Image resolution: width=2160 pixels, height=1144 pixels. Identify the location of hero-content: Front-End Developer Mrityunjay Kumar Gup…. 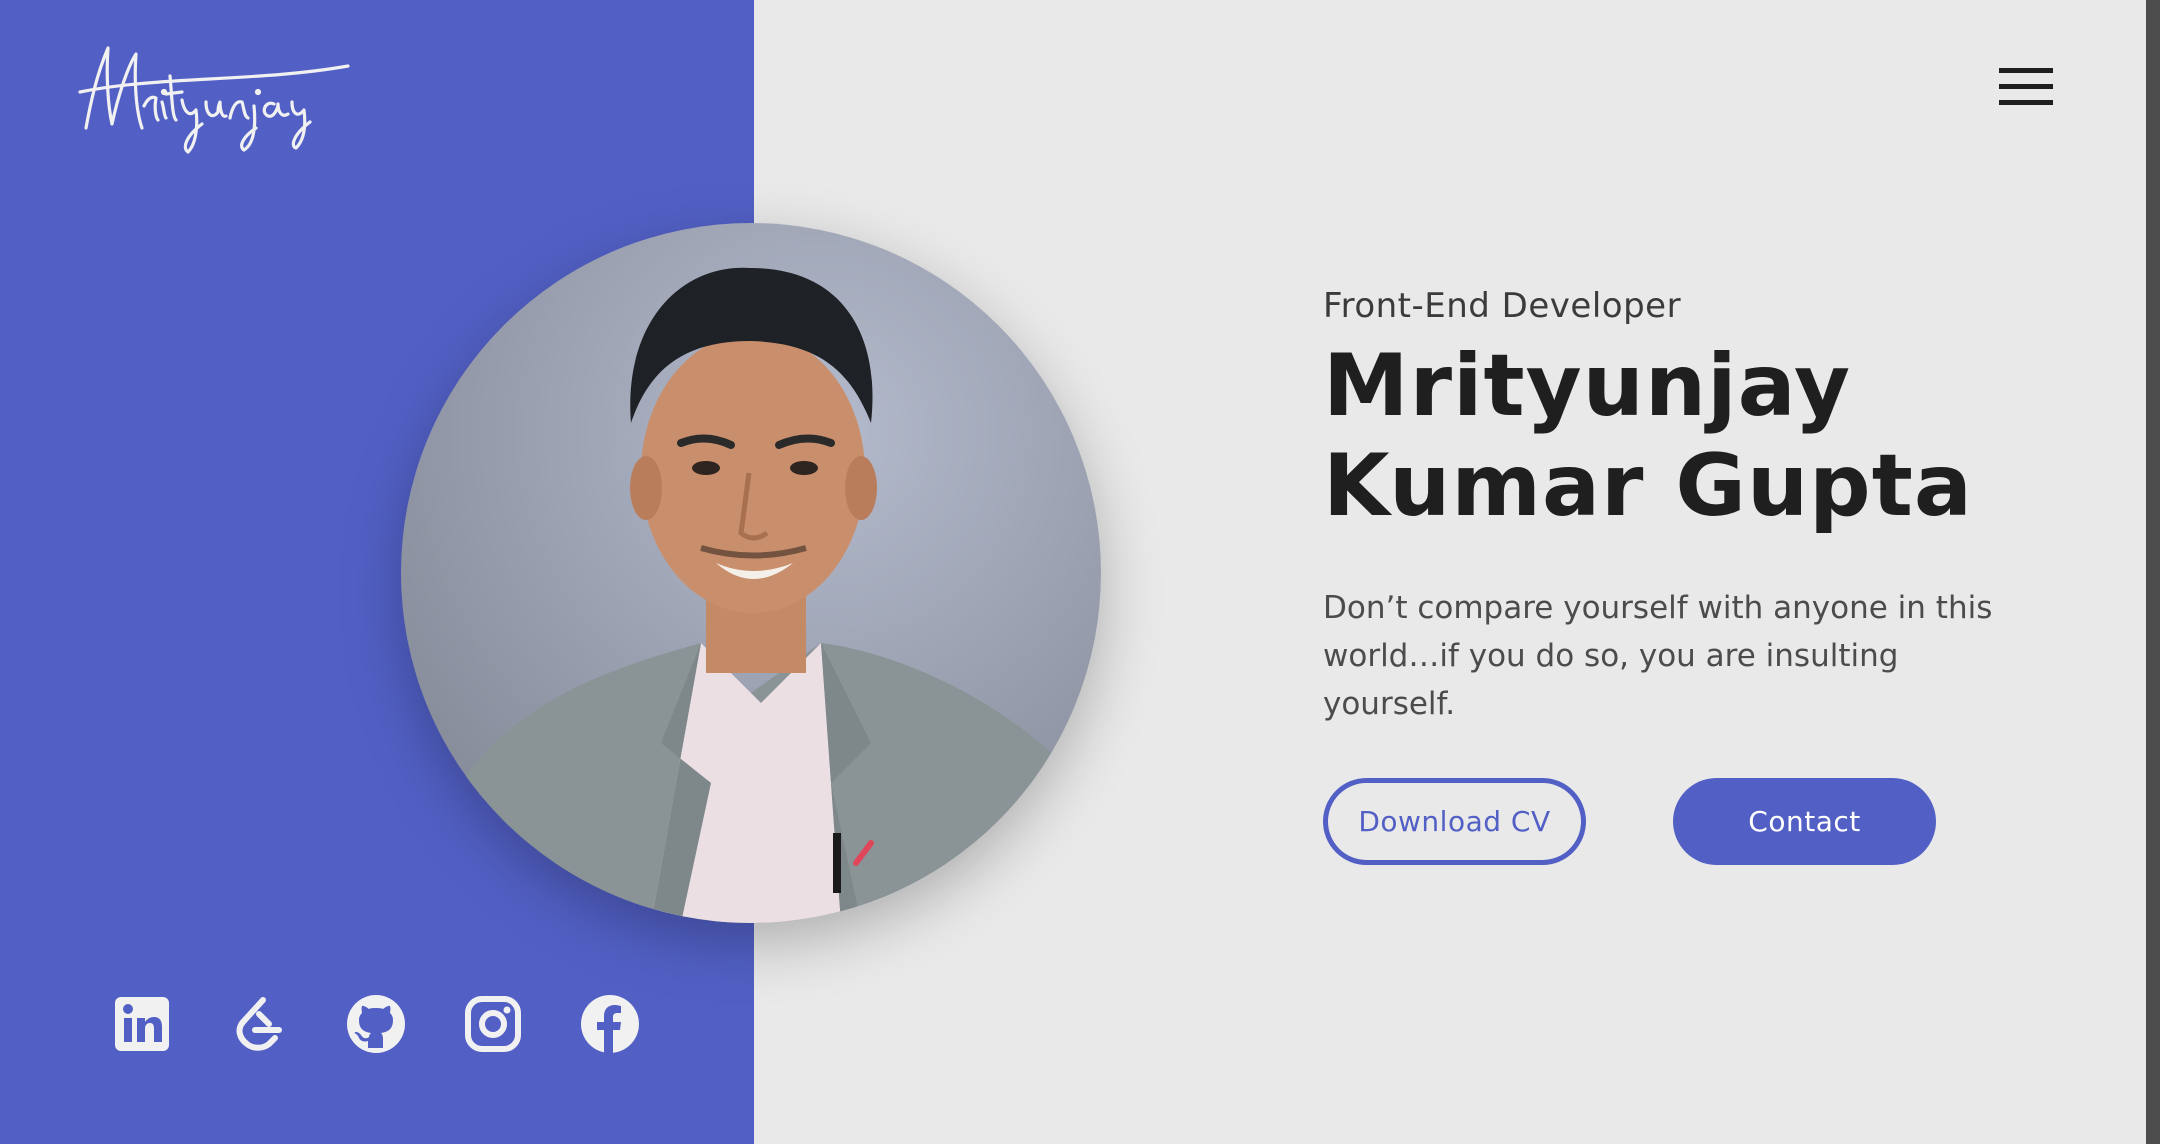
(1663, 506).